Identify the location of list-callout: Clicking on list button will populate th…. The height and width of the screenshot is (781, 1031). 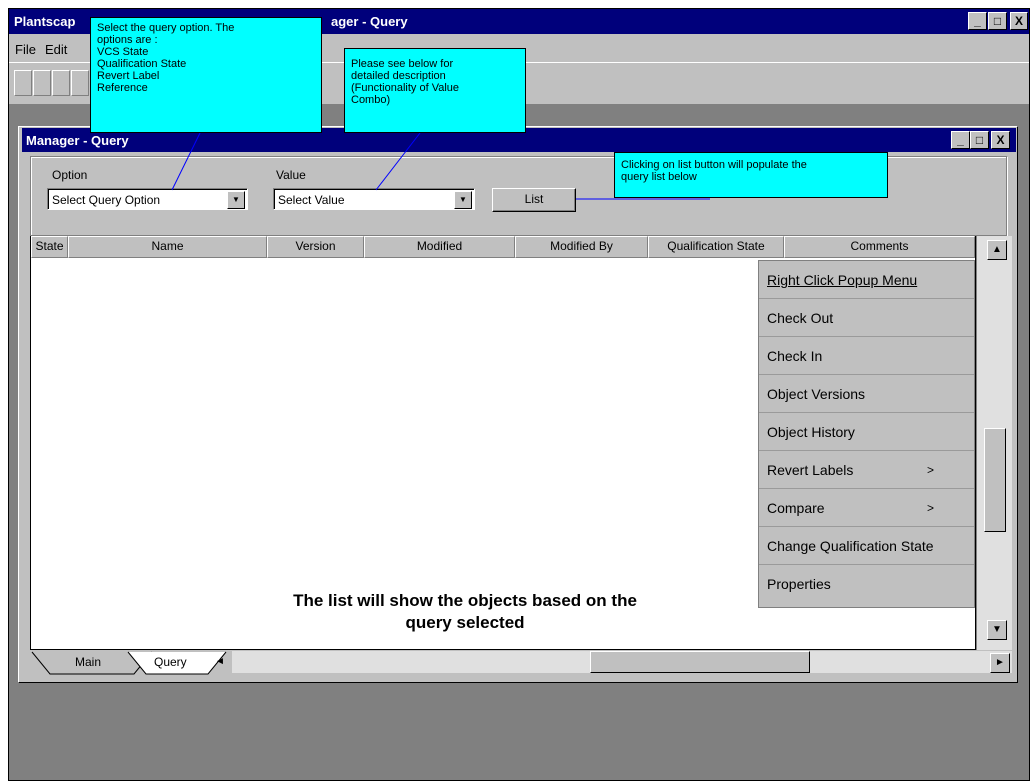
(751, 175).